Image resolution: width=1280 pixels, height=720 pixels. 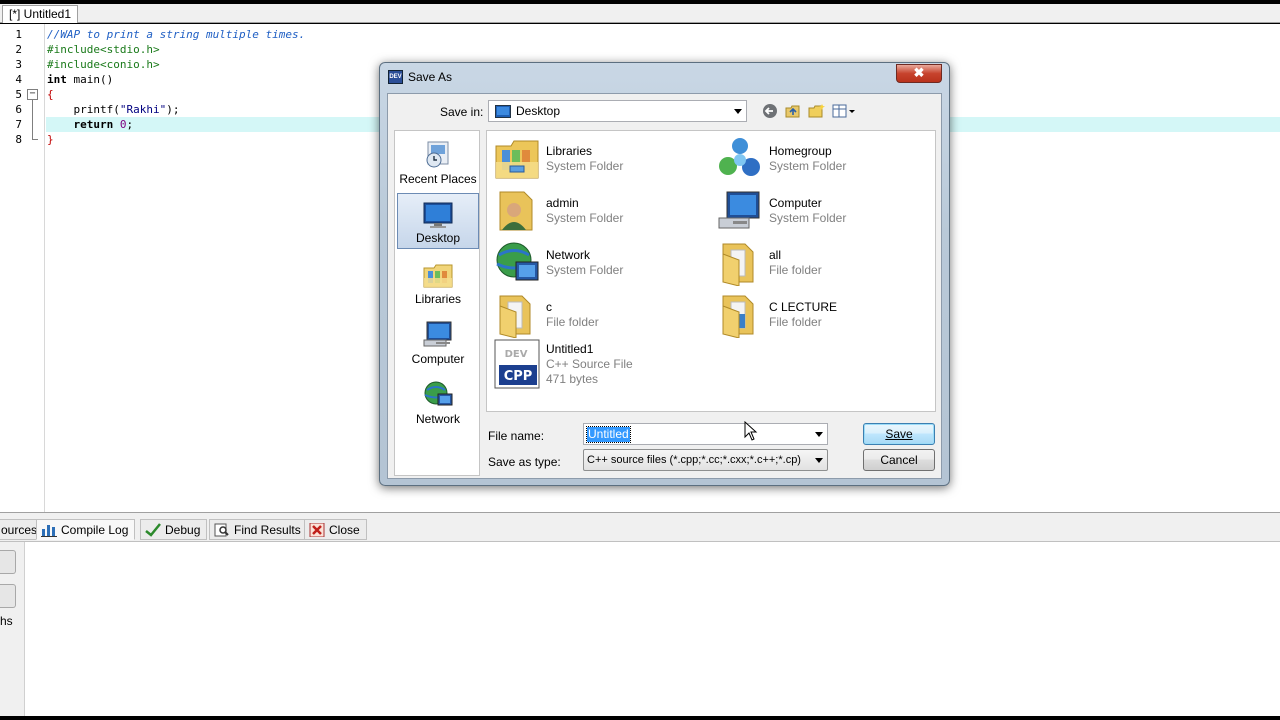 What do you see at coordinates (438, 401) in the screenshot?
I see `place-network: Network` at bounding box center [438, 401].